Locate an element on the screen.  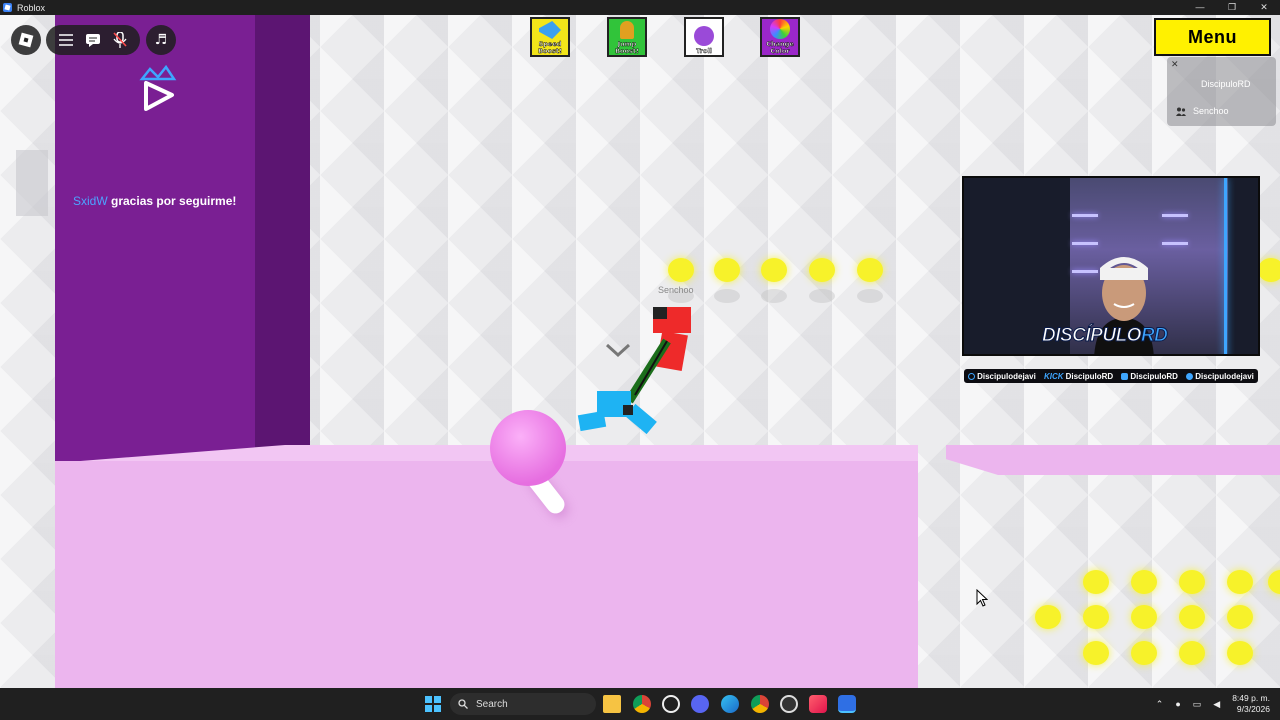
window-title-bar: Roblox — ❐ ✕ is located at coordinates (640, 7).